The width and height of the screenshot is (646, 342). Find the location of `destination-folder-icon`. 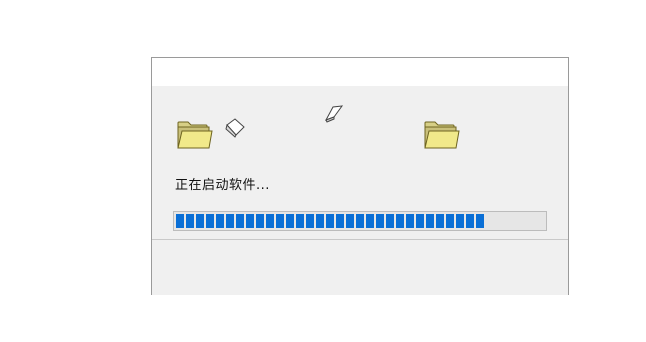

destination-folder-icon is located at coordinates (441, 134).